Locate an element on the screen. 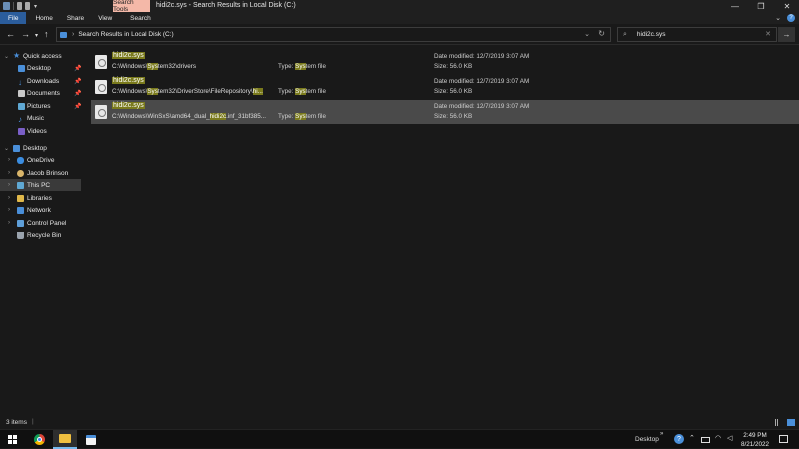 This screenshot has height=449, width=799. taskbar-file-explorer is located at coordinates (65, 439).